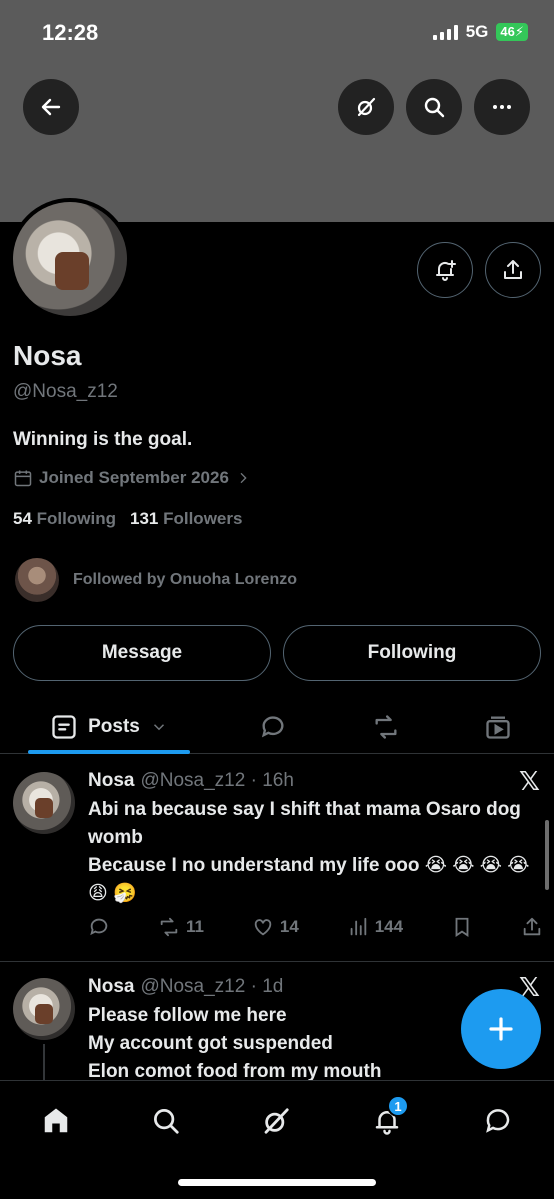  I want to click on share-post-button, so click(532, 927).